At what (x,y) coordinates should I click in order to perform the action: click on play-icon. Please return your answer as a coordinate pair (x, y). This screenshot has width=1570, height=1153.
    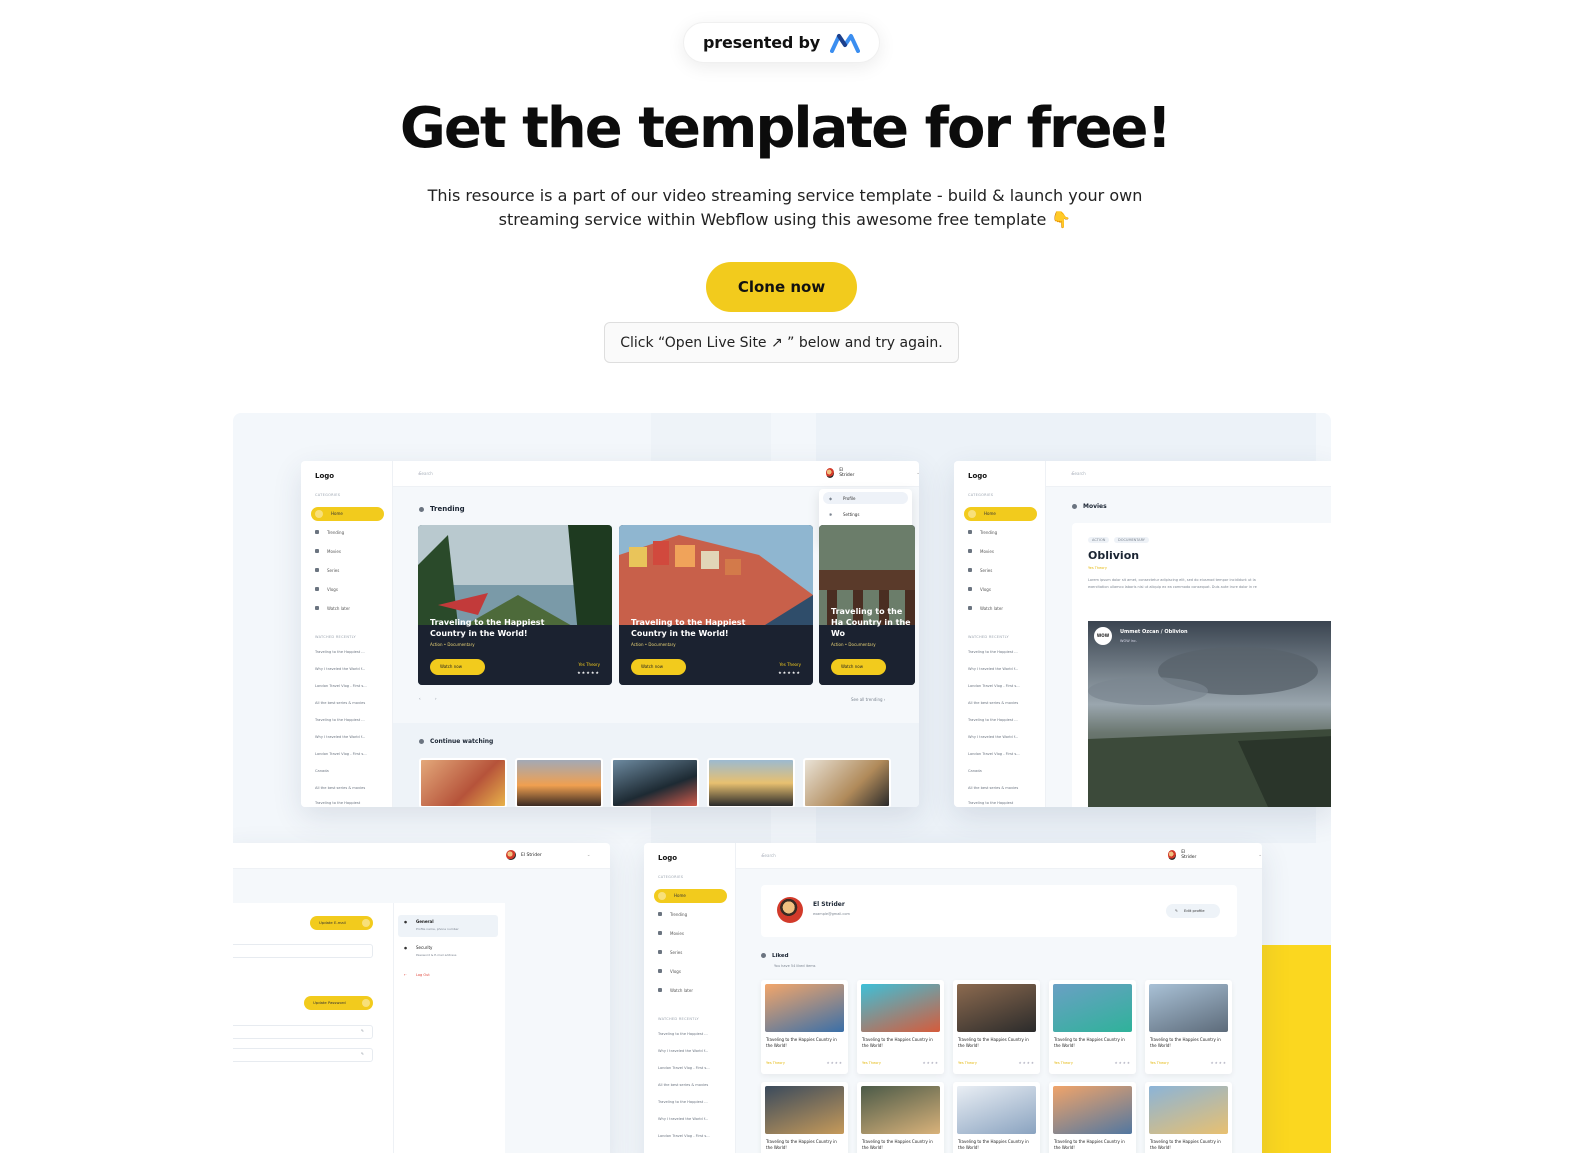
    Looking at the image, I should click on (421, 741).